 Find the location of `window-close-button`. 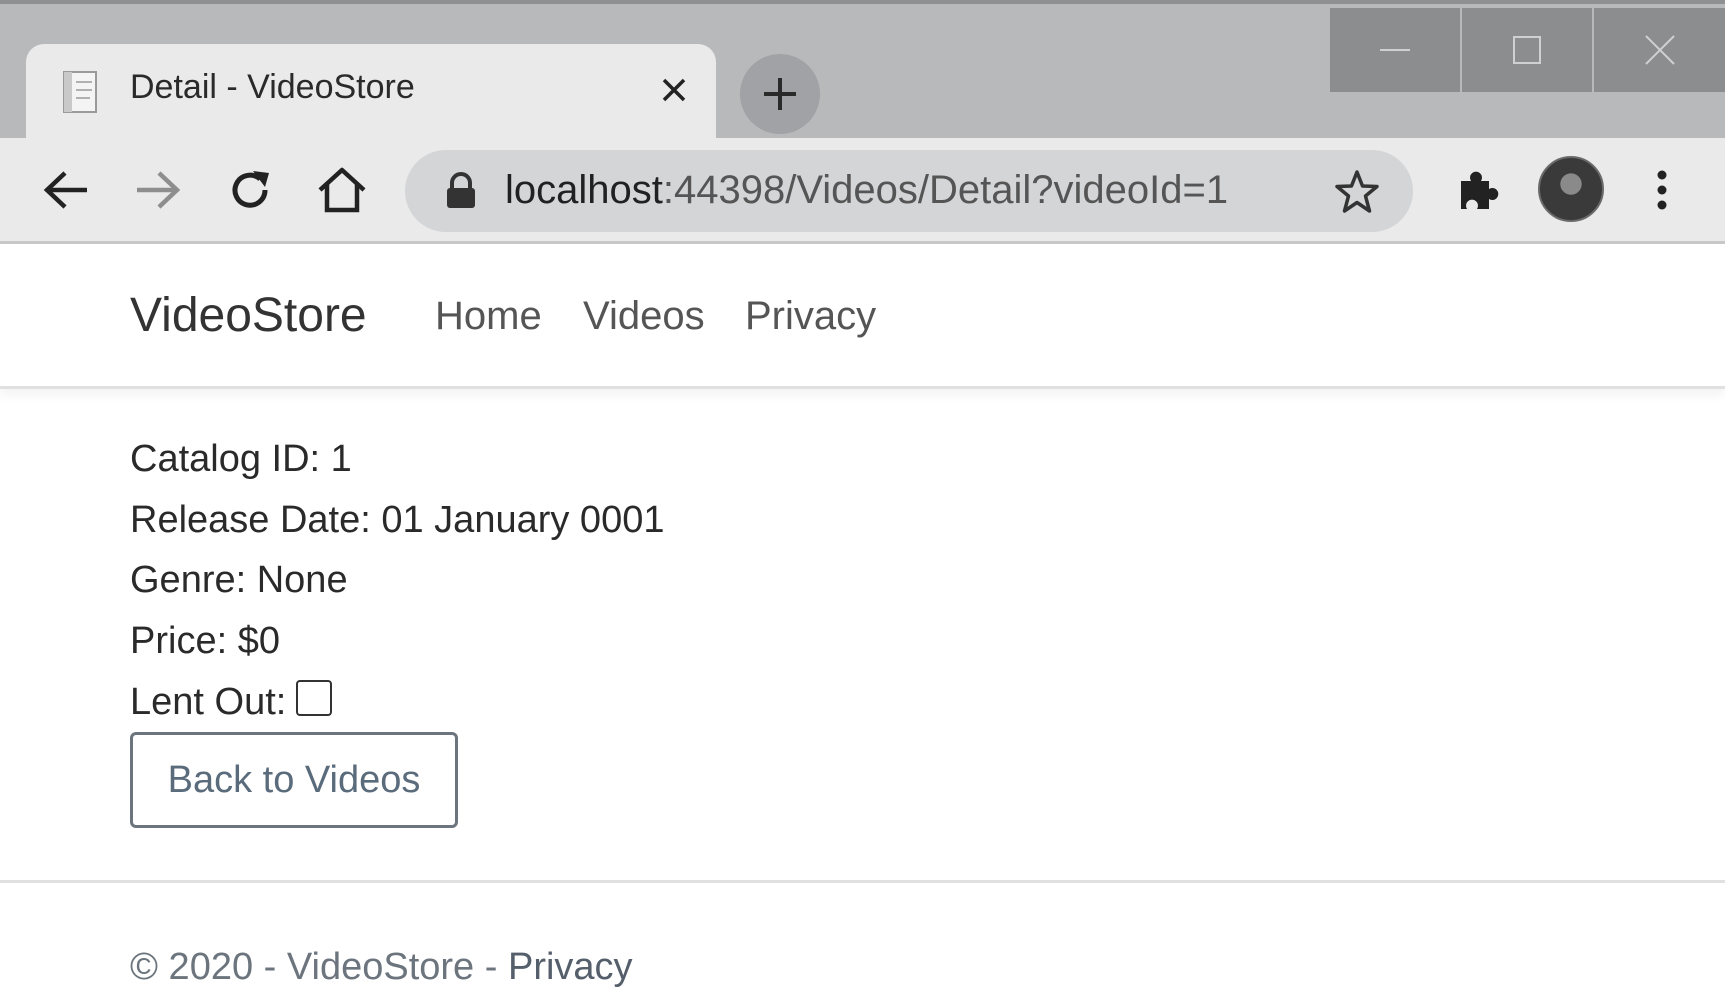

window-close-button is located at coordinates (1659, 50).